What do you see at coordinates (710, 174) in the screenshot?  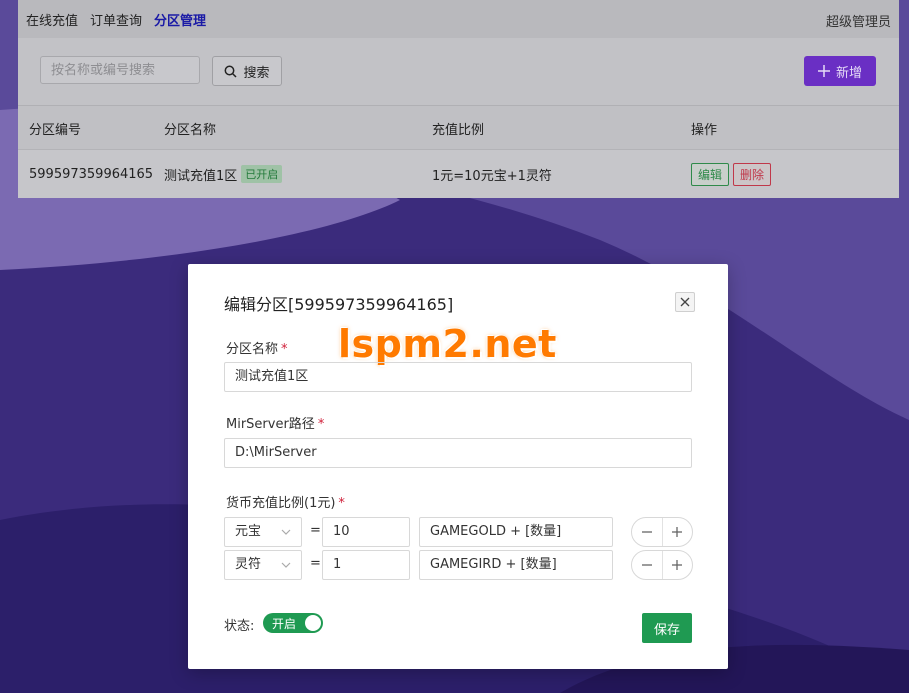 I see `edit-button: 编辑` at bounding box center [710, 174].